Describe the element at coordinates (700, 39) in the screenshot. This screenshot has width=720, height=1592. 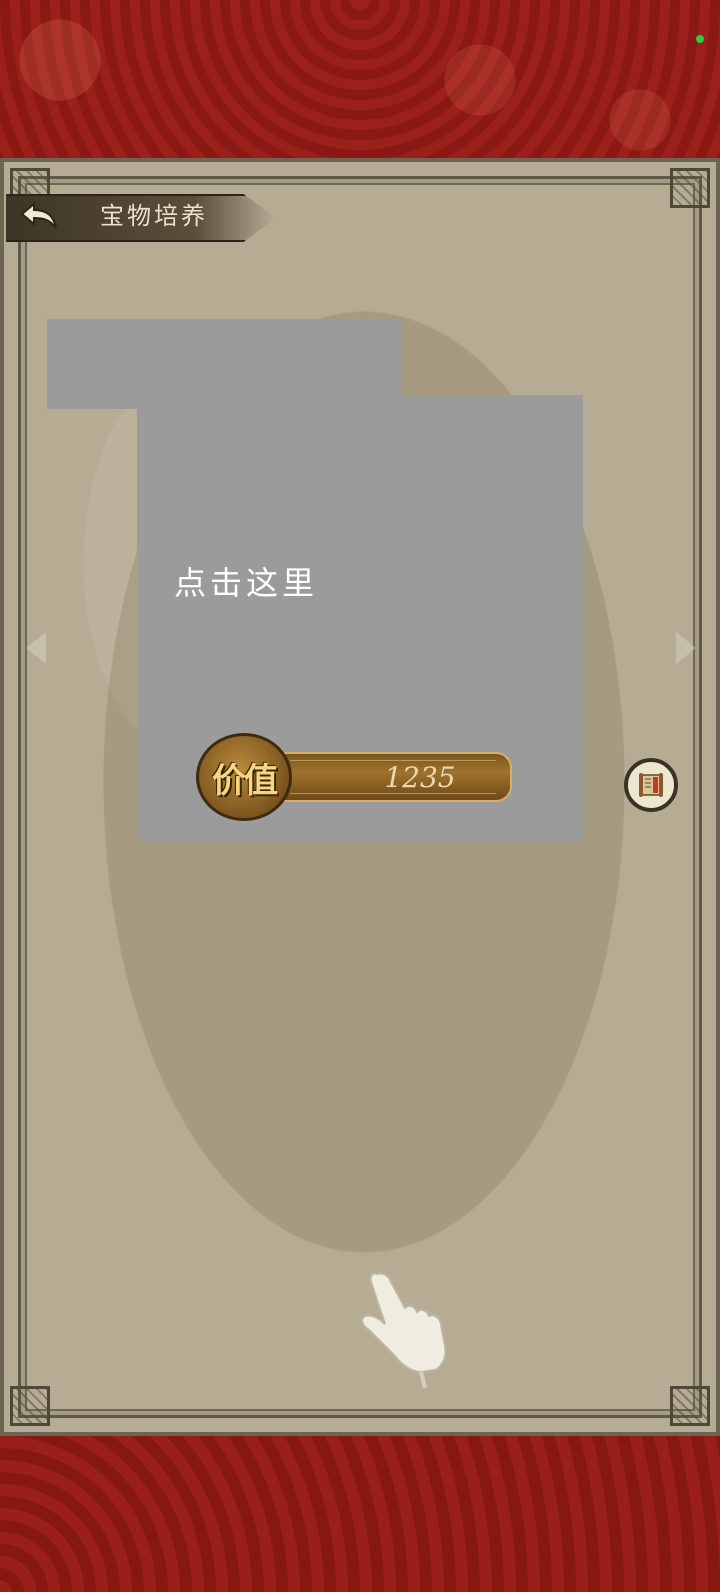
I see `status-indicator-dot` at that location.